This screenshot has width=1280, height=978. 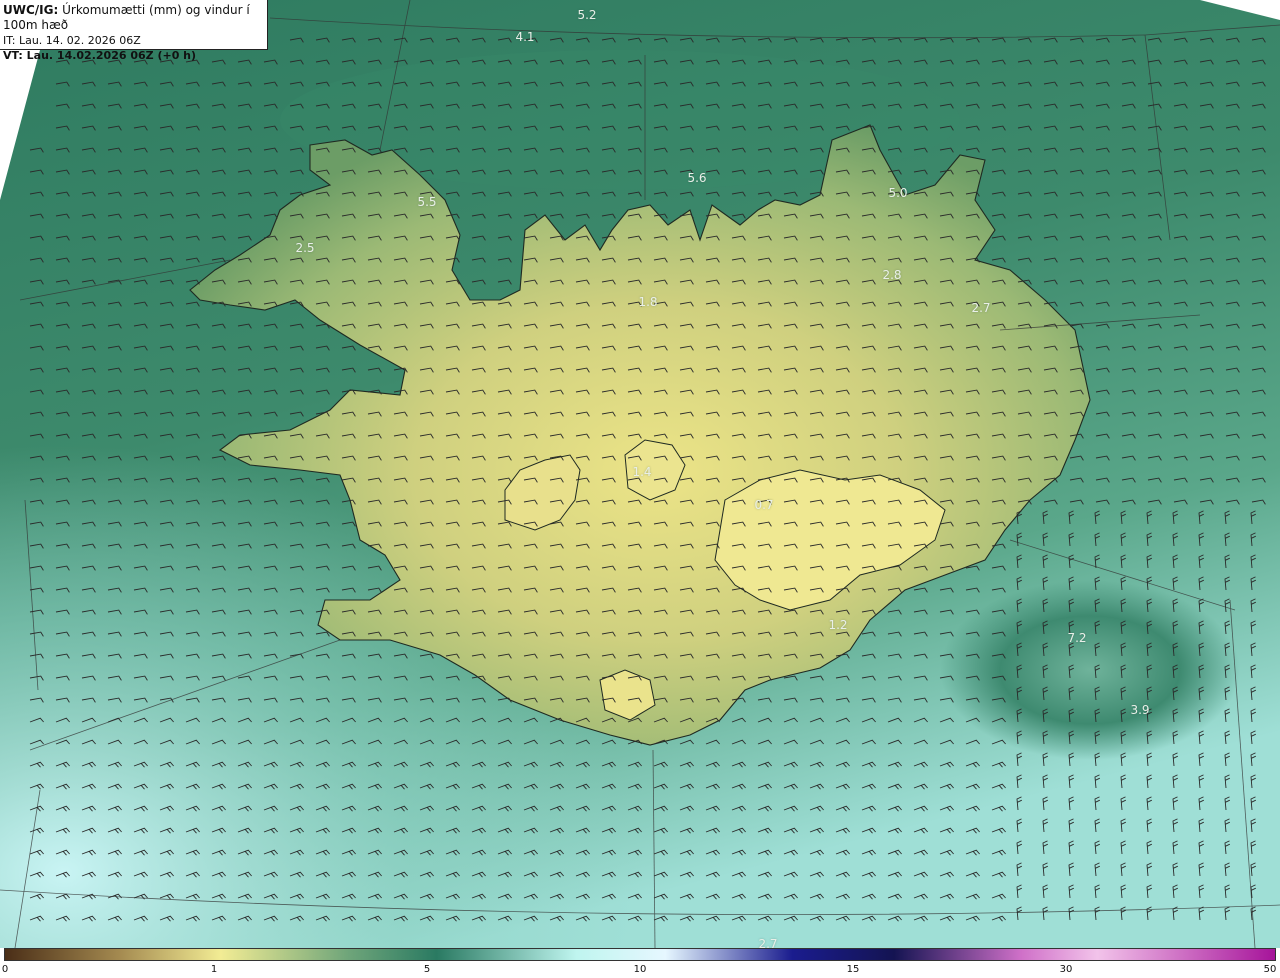 What do you see at coordinates (214, 969) in the screenshot?
I see `colorbar-tick: 1` at bounding box center [214, 969].